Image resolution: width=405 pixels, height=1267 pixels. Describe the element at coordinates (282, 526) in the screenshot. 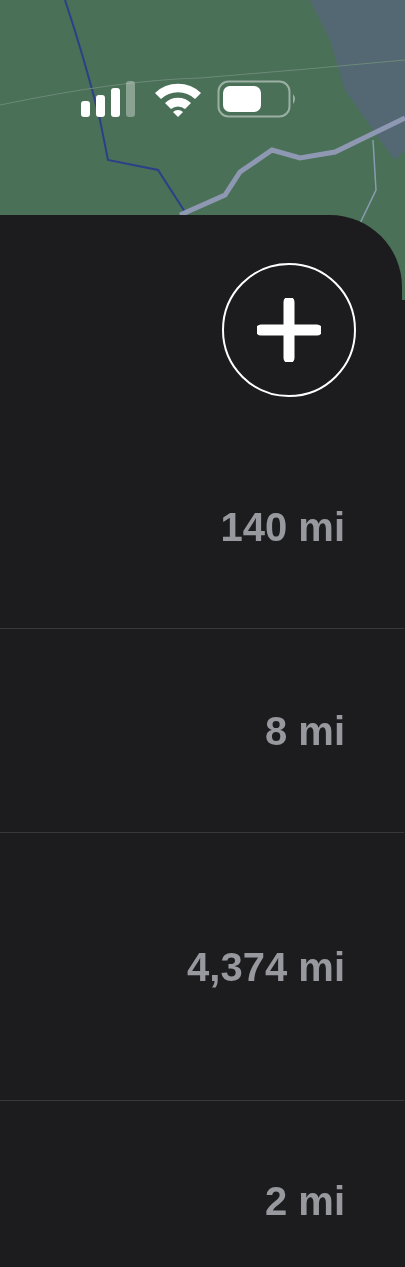

I see `distance-text: 140 mi` at that location.